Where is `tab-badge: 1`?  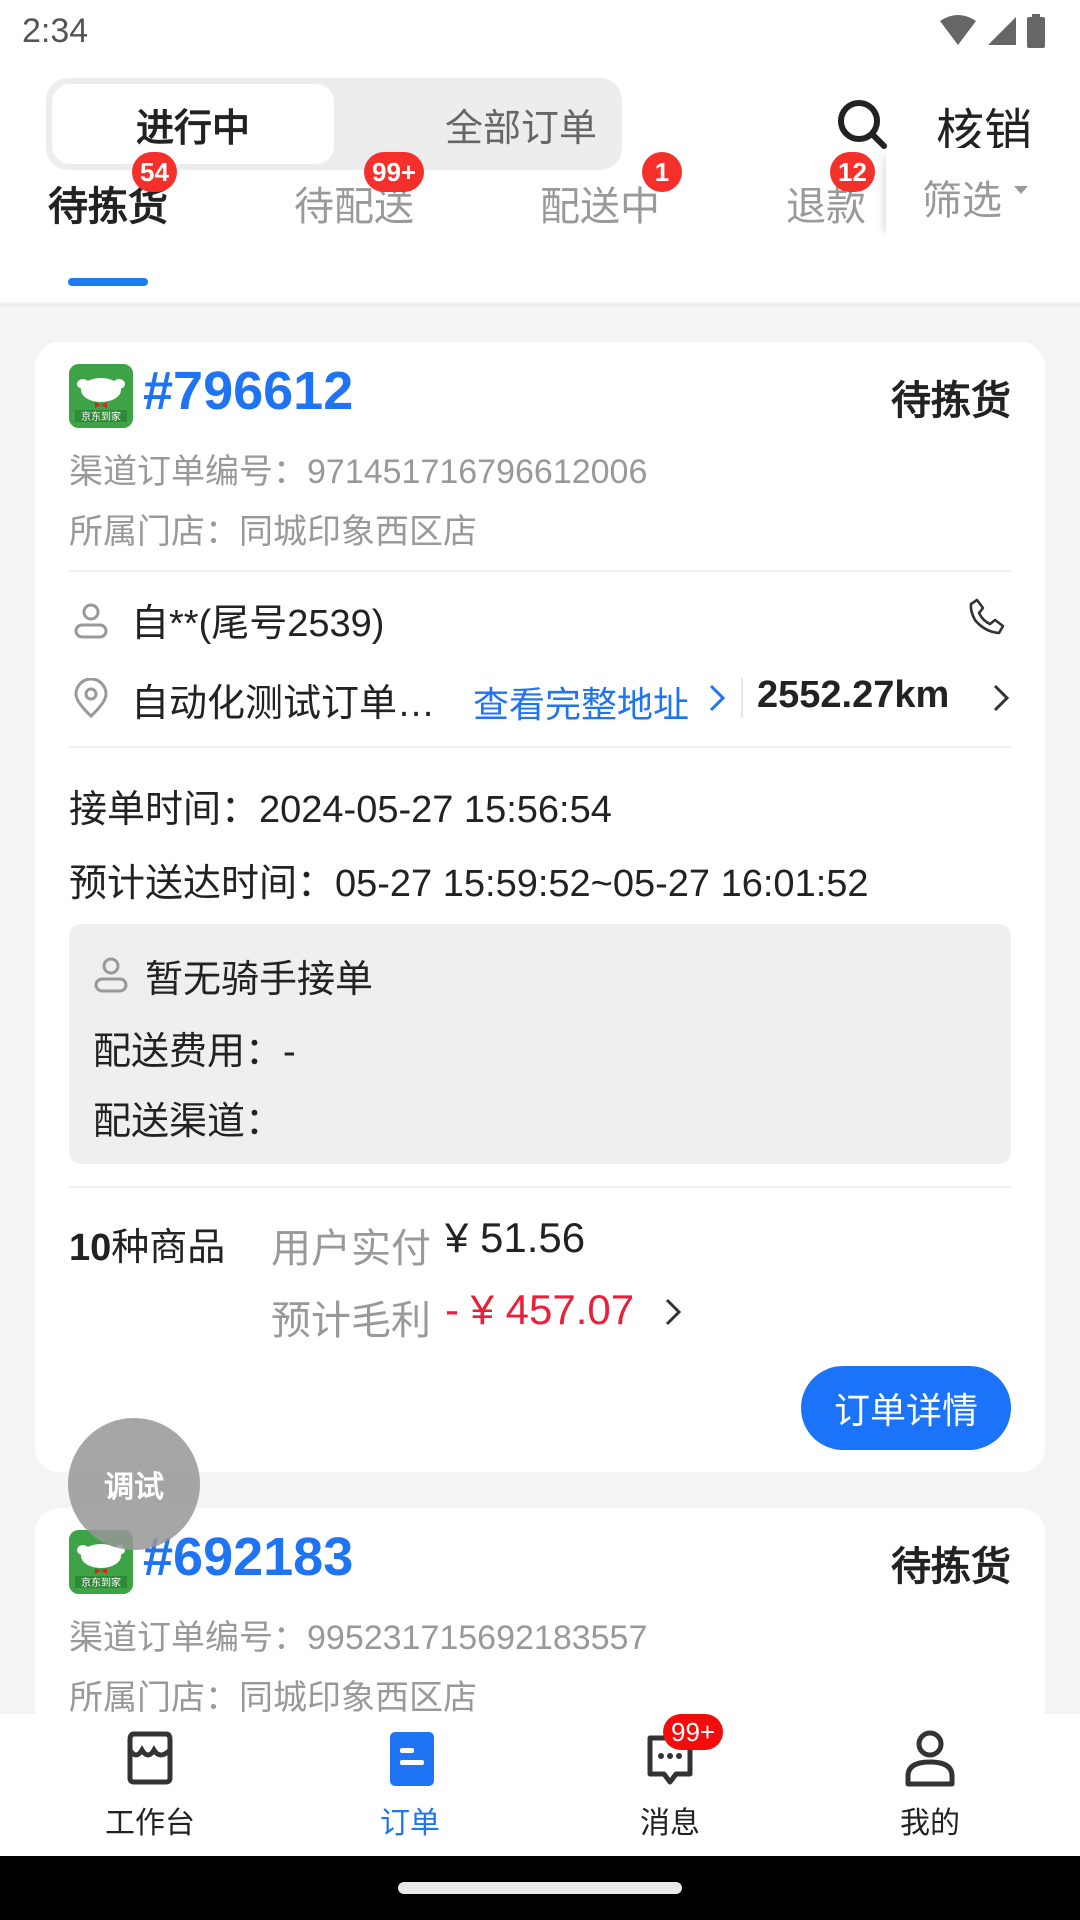
tab-badge: 1 is located at coordinates (662, 172).